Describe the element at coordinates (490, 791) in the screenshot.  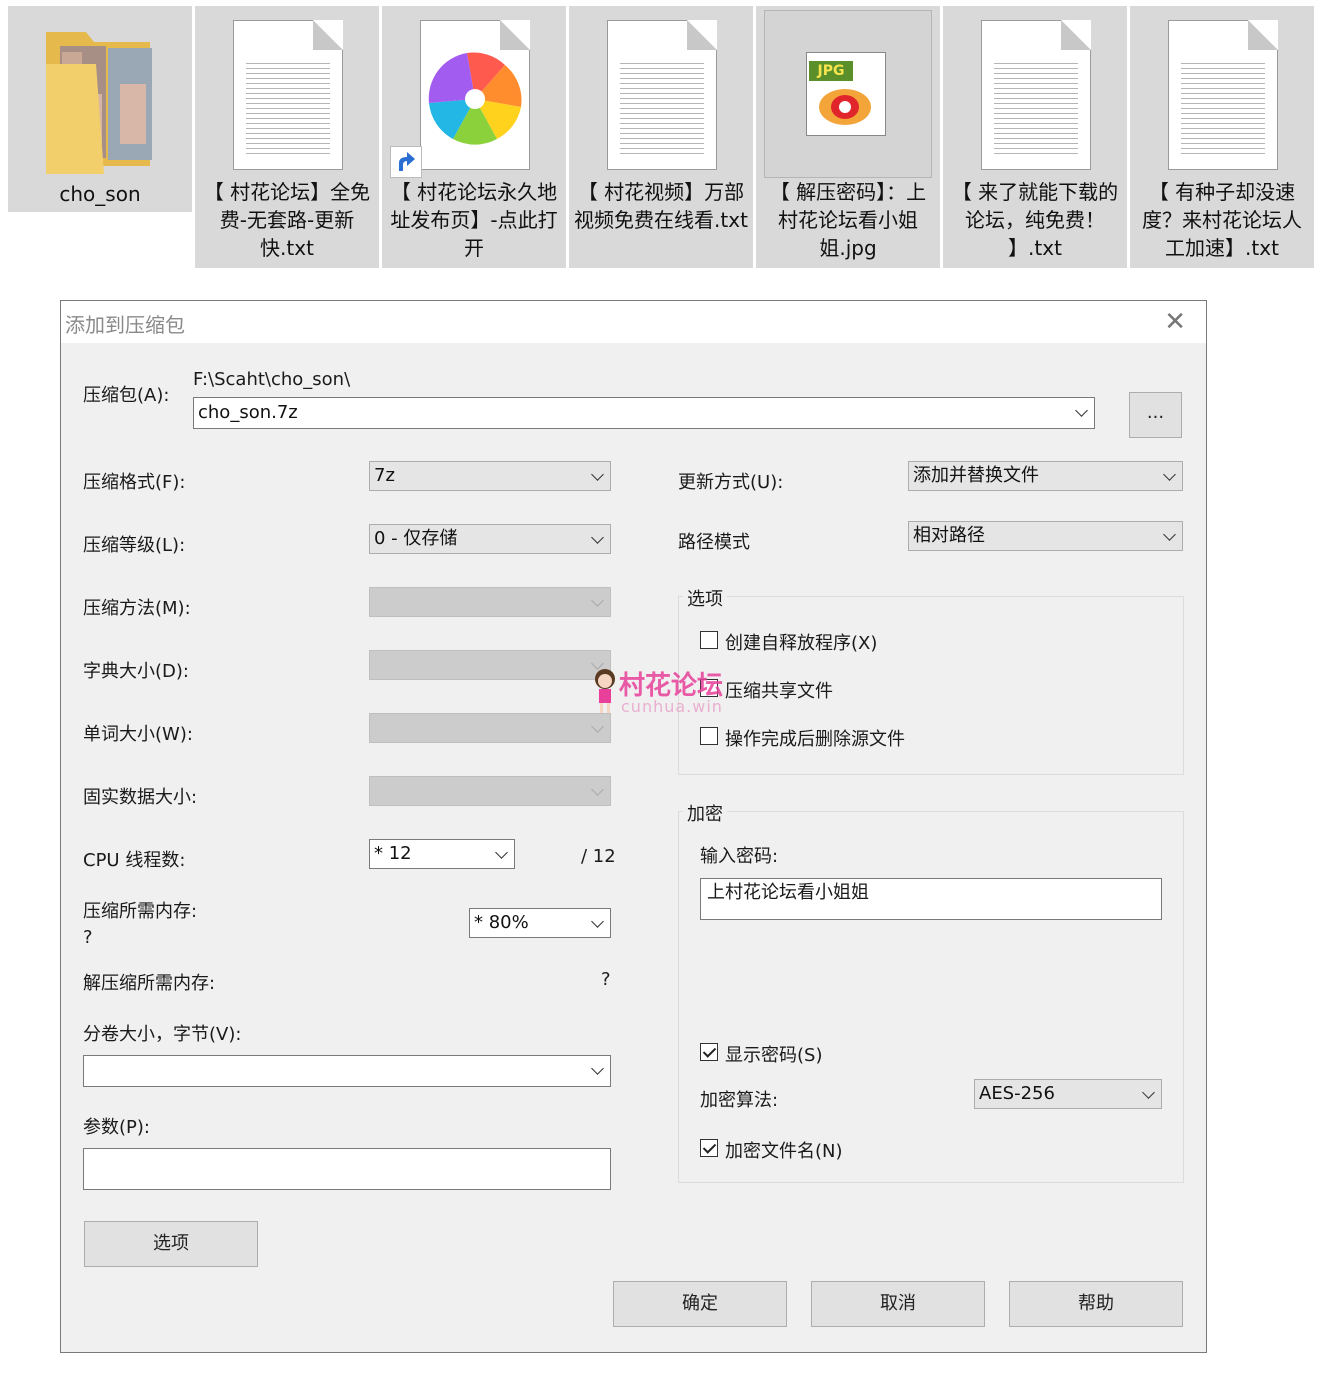
I see `solid-select` at that location.